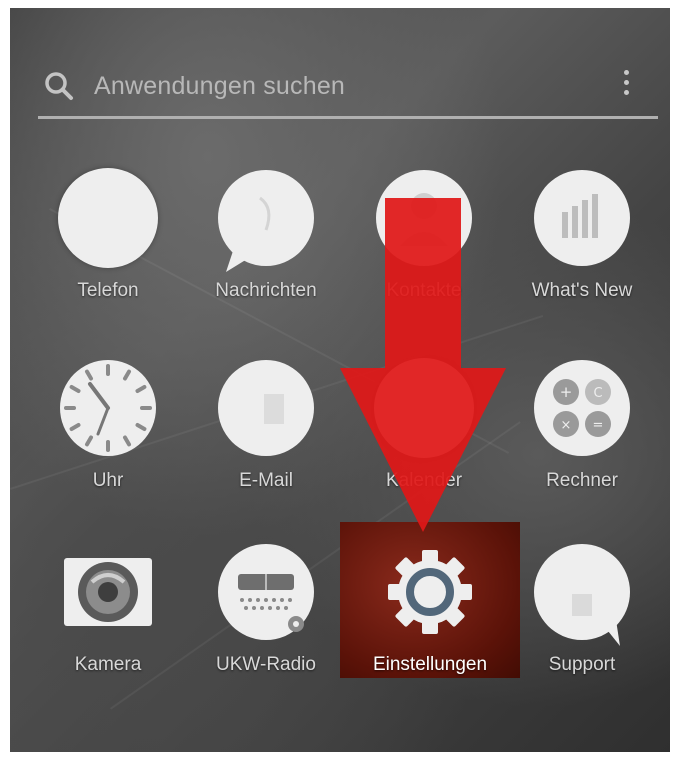  What do you see at coordinates (108, 480) in the screenshot?
I see `app-label: Uhr` at bounding box center [108, 480].